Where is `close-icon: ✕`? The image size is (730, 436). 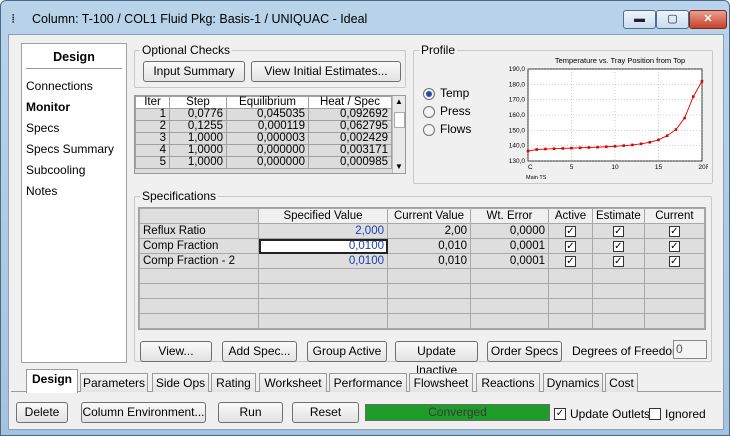
close-icon: ✕ is located at coordinates (708, 19).